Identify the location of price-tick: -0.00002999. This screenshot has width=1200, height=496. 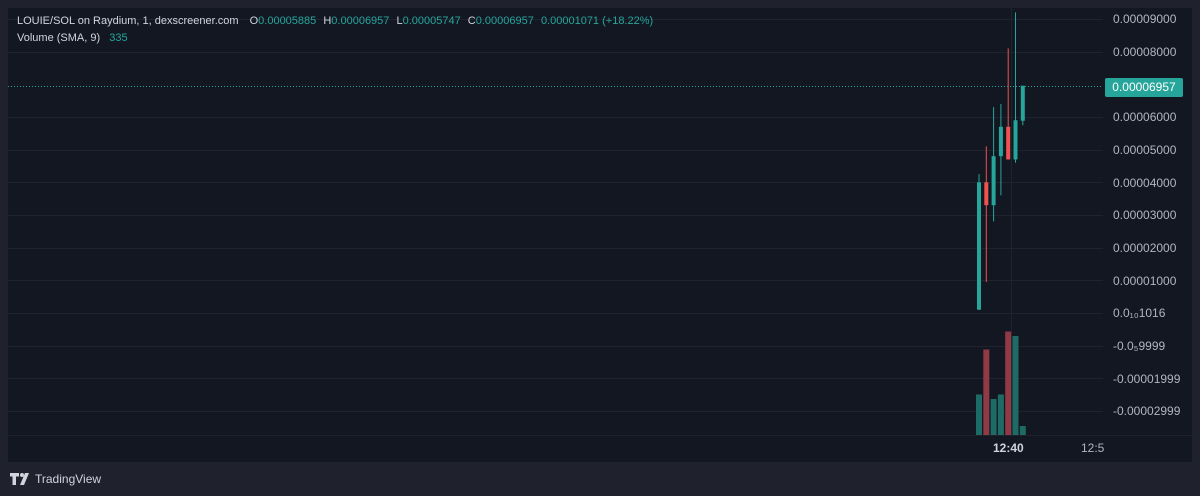
(1147, 411).